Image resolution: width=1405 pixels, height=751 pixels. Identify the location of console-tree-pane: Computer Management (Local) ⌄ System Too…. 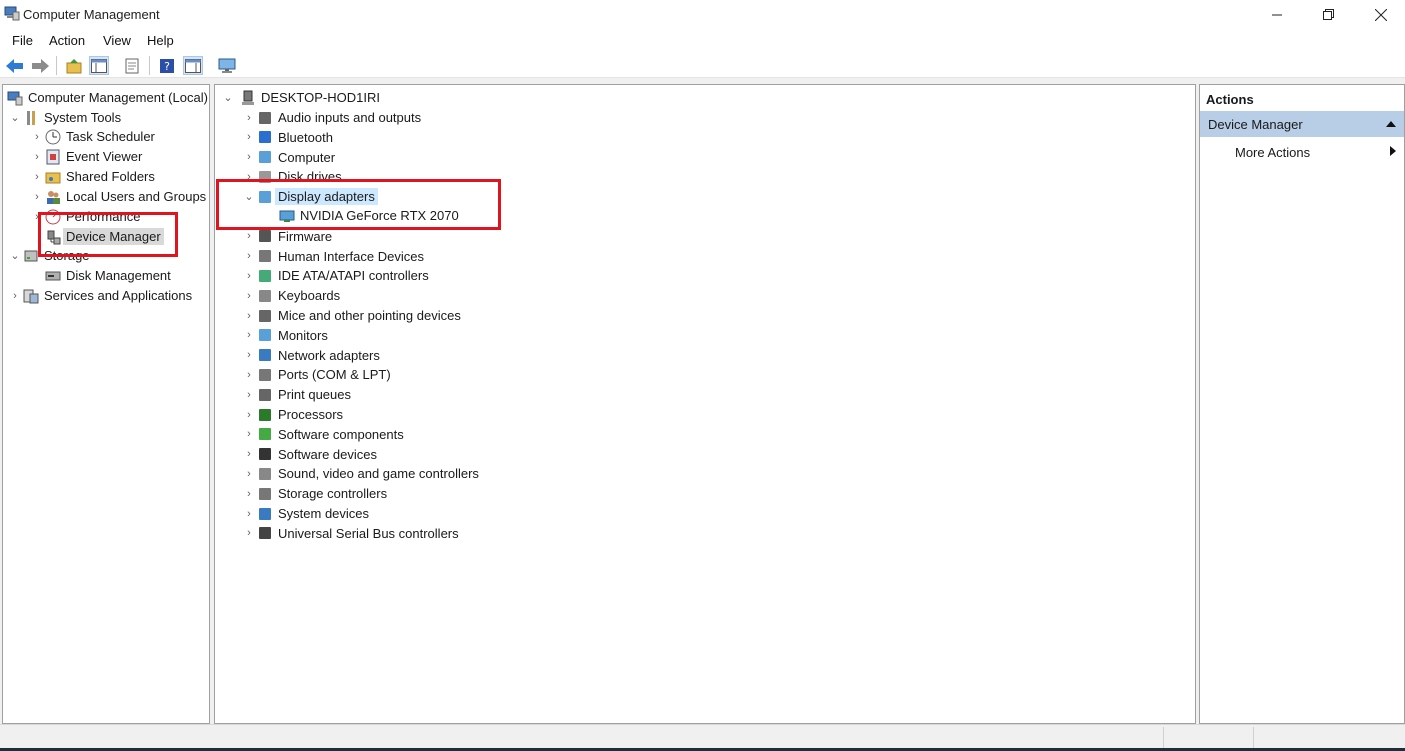
(106, 404).